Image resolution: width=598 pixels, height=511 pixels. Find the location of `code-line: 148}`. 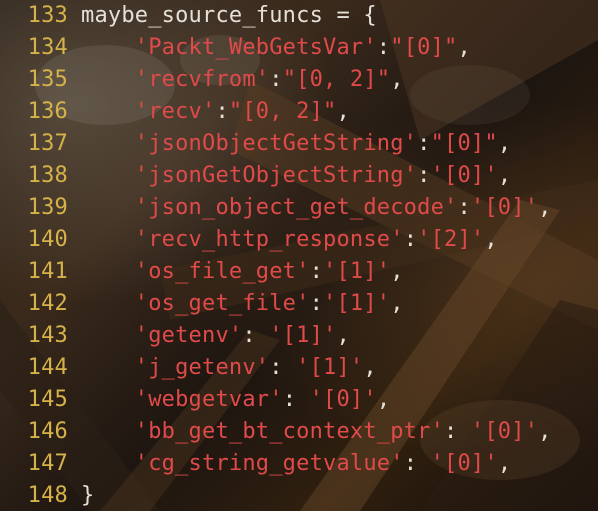

code-line: 148} is located at coordinates (299, 495).